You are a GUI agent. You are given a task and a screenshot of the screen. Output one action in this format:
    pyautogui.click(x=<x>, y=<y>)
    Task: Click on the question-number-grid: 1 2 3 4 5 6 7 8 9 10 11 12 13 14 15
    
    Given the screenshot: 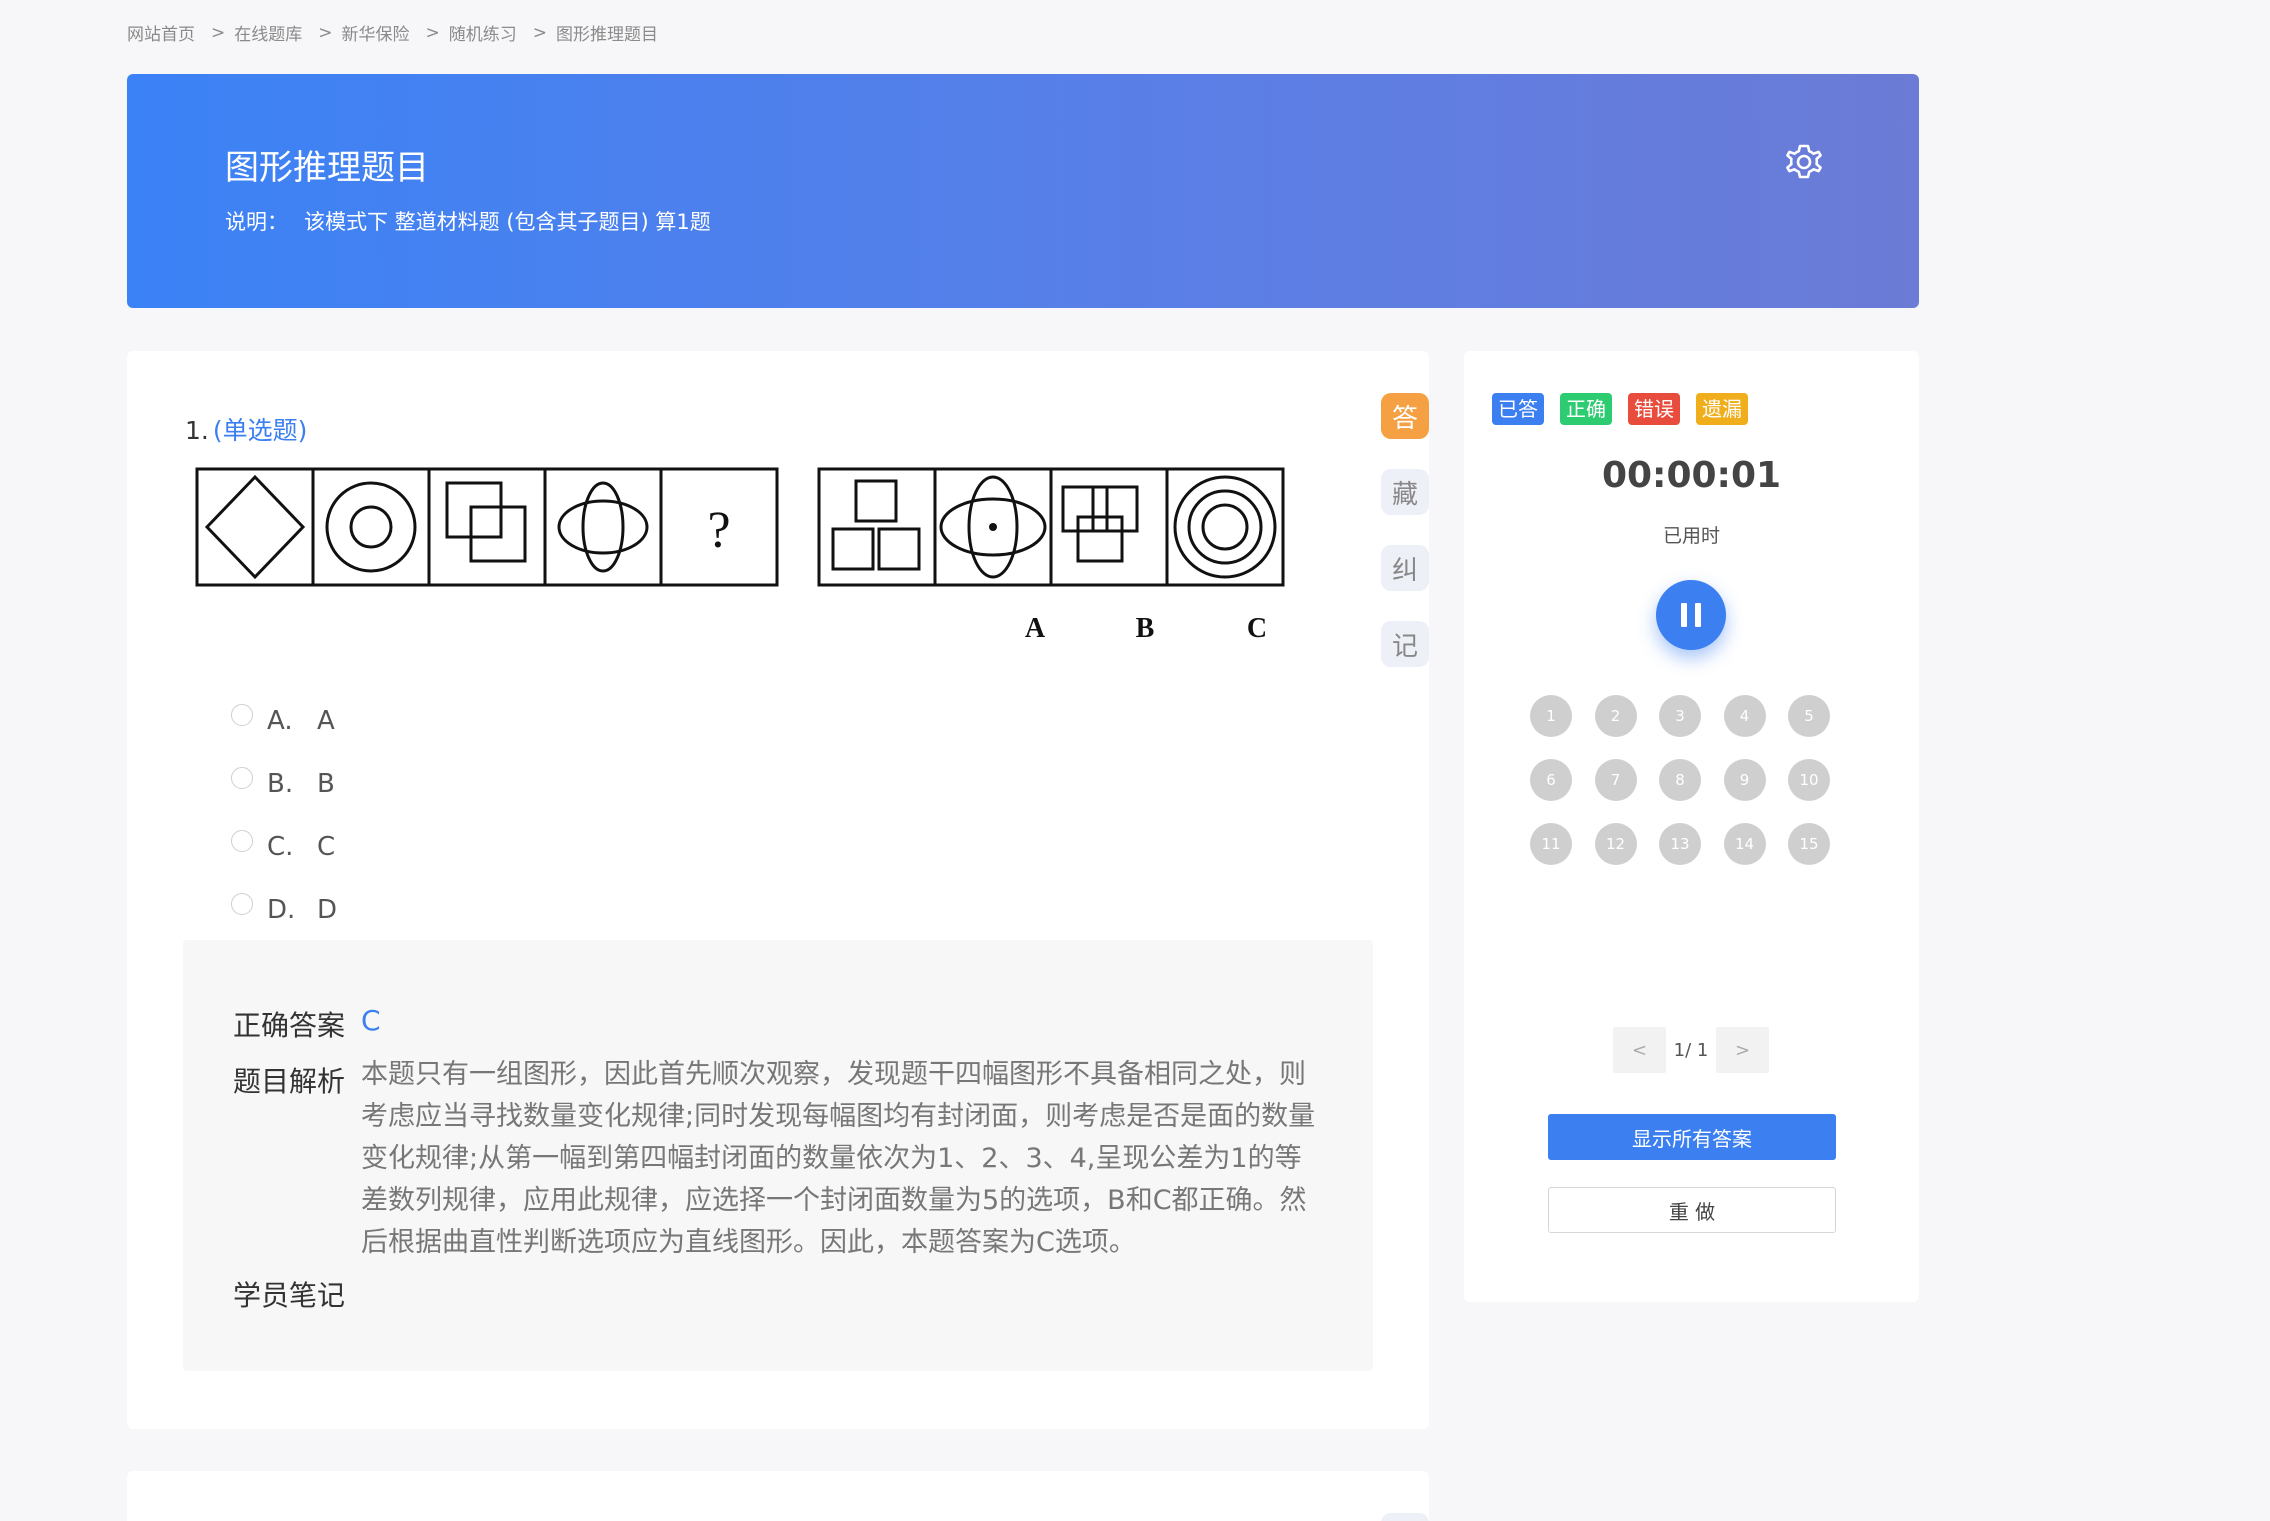 What is the action you would take?
    pyautogui.click(x=1695, y=780)
    